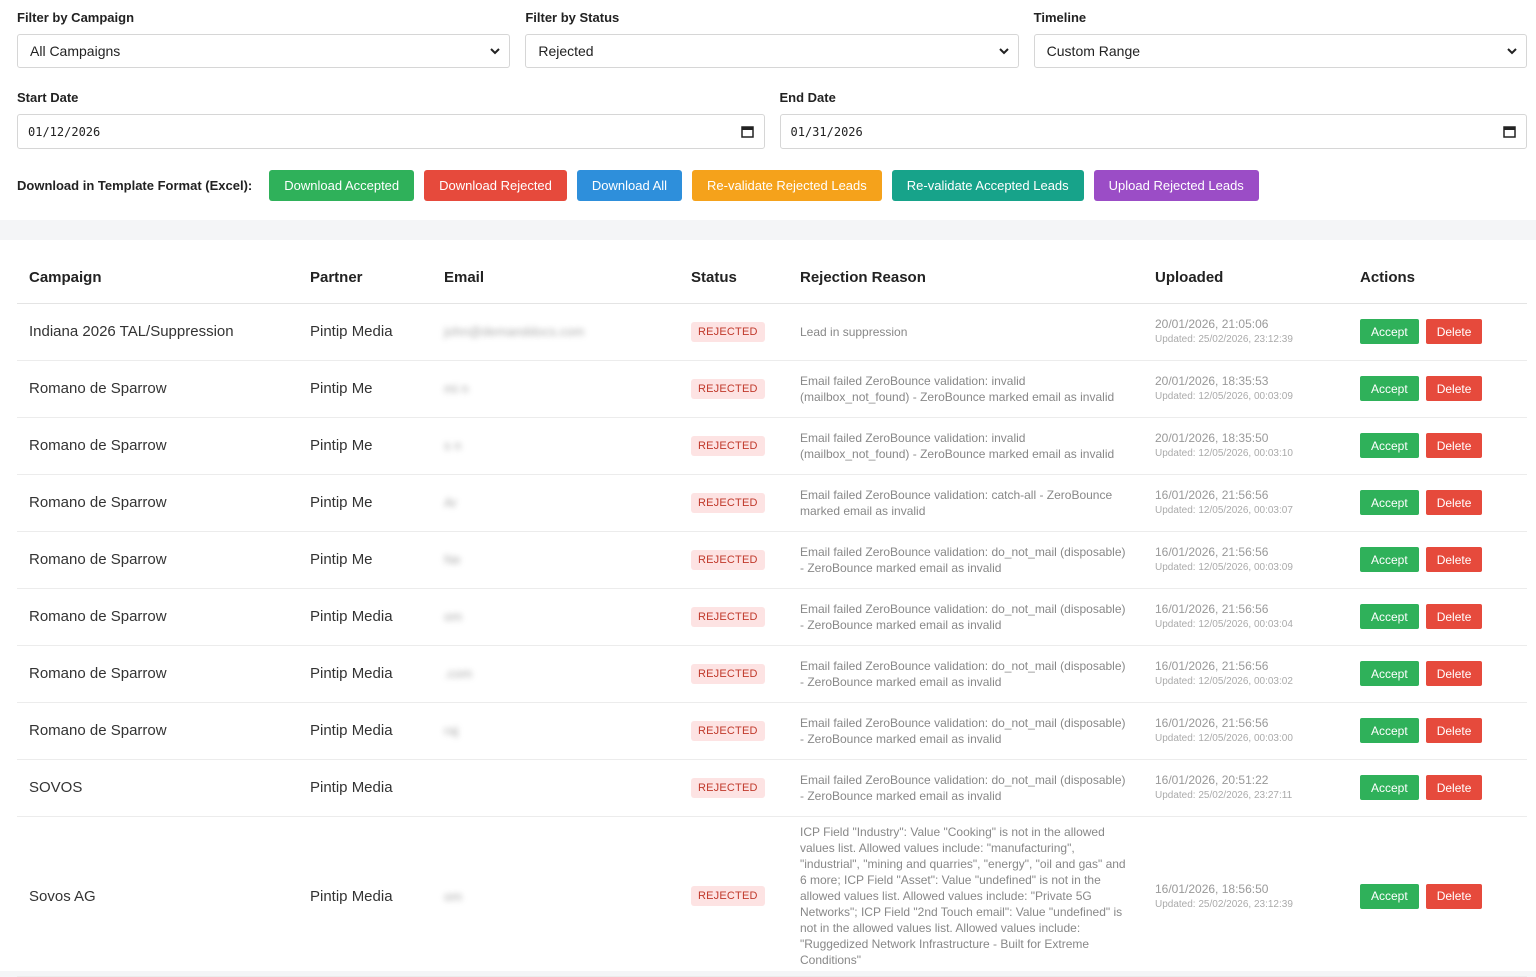 This screenshot has width=1536, height=977. I want to click on cell-email: john@demanddocs.com, so click(555, 331).